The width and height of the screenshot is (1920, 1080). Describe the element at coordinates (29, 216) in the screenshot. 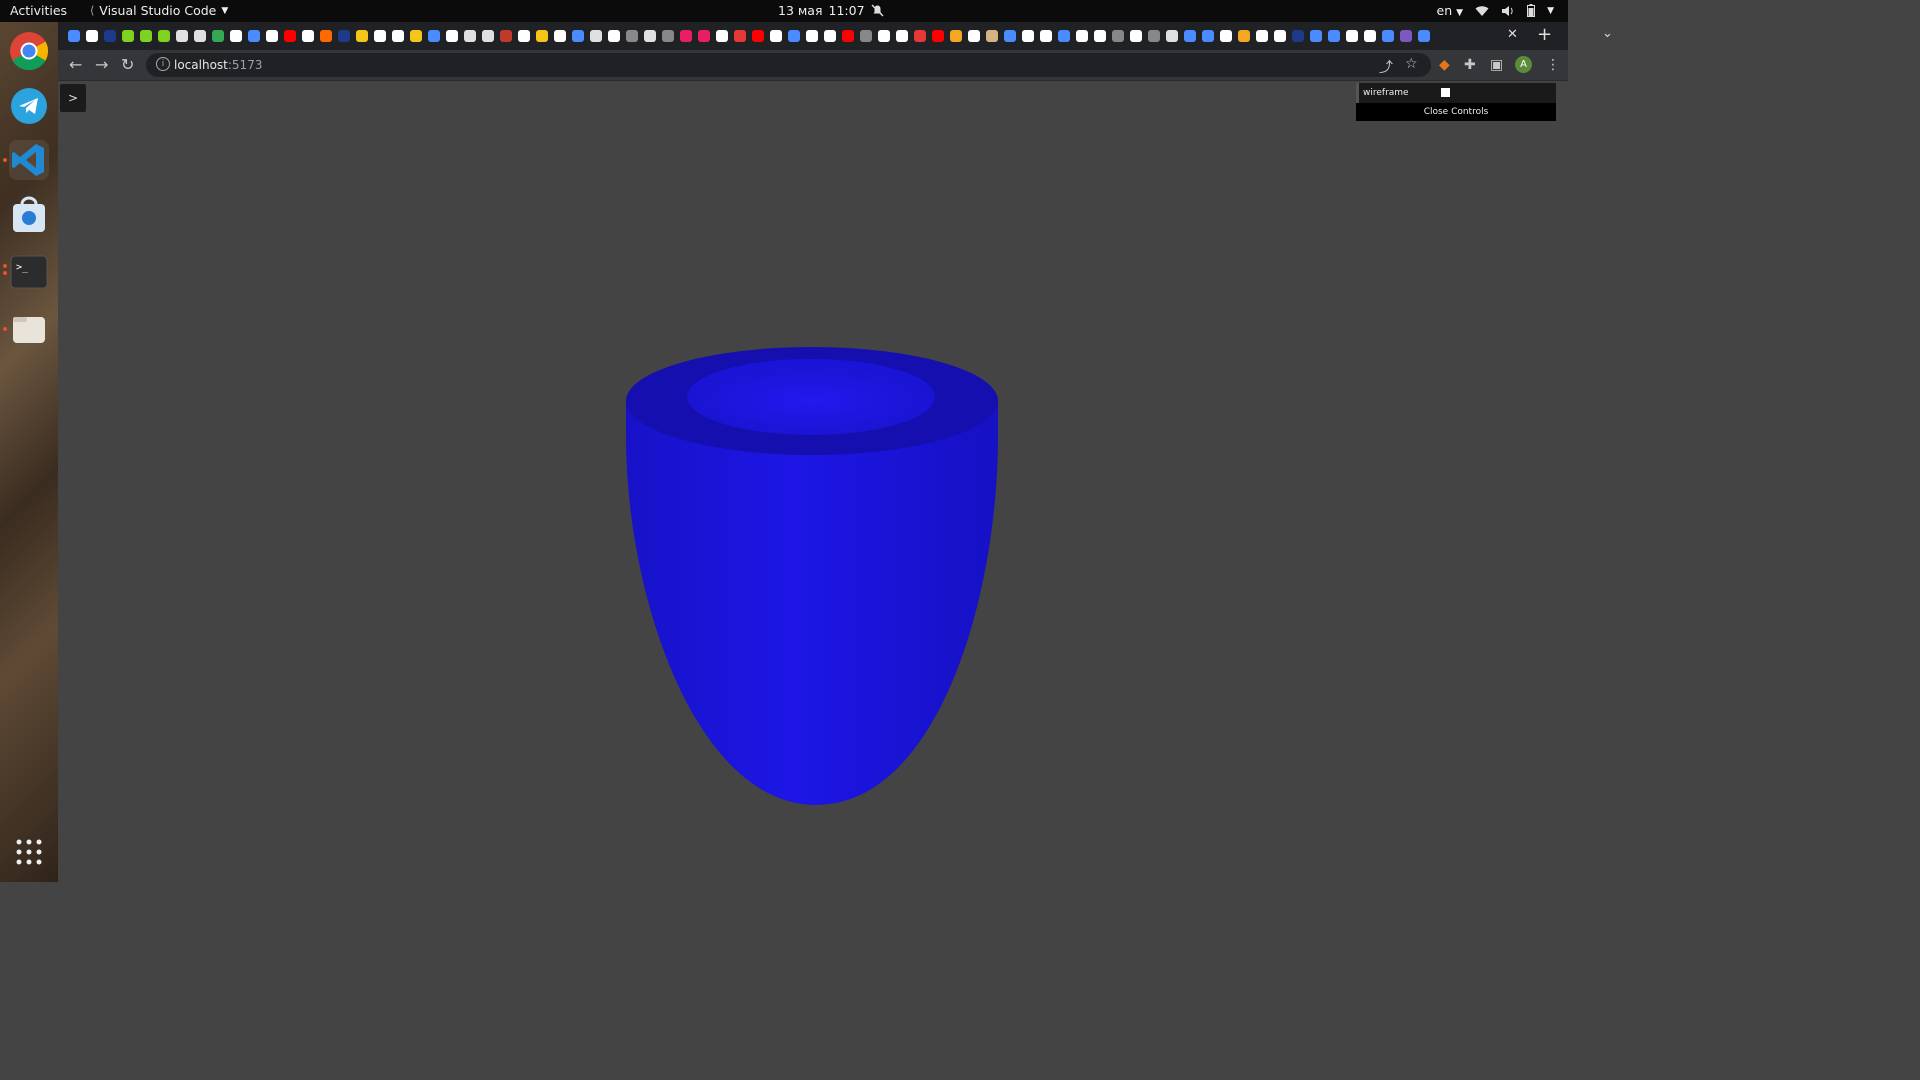

I see `software-store-icon` at that location.